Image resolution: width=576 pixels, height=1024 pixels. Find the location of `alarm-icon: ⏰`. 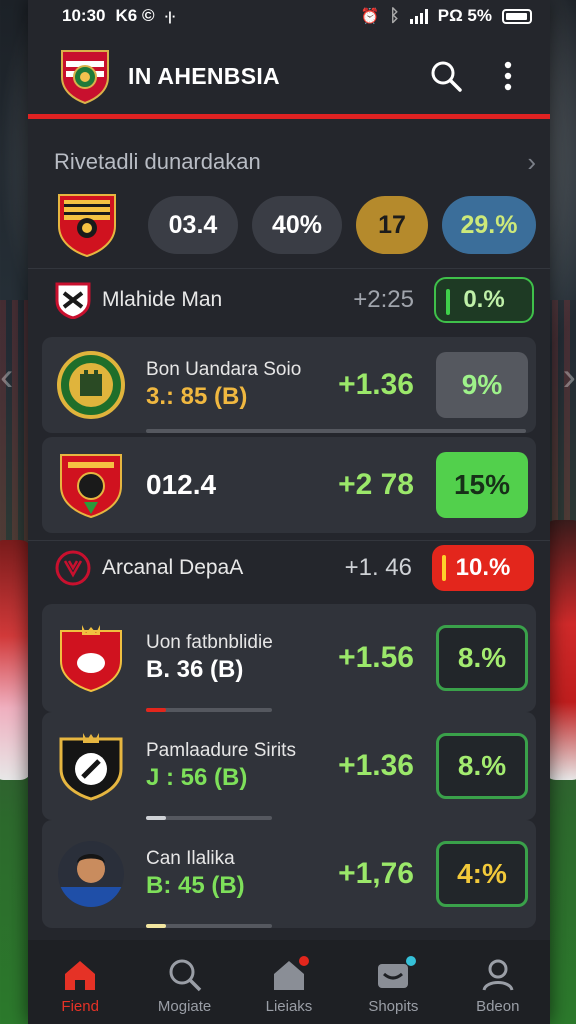

alarm-icon: ⏰ is located at coordinates (370, 16).